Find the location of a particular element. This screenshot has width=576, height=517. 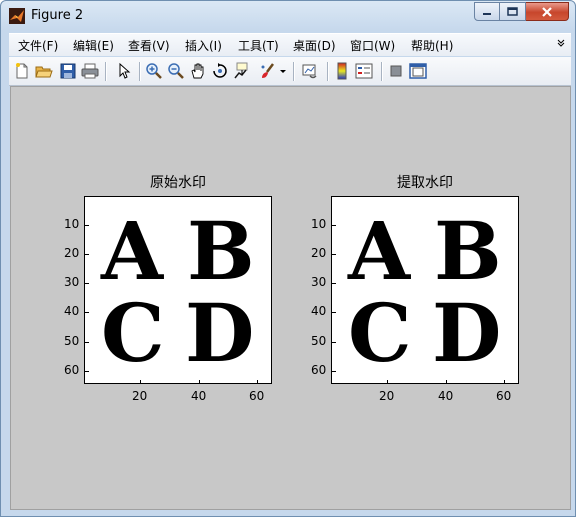

colorbar-icon is located at coordinates (342, 71).